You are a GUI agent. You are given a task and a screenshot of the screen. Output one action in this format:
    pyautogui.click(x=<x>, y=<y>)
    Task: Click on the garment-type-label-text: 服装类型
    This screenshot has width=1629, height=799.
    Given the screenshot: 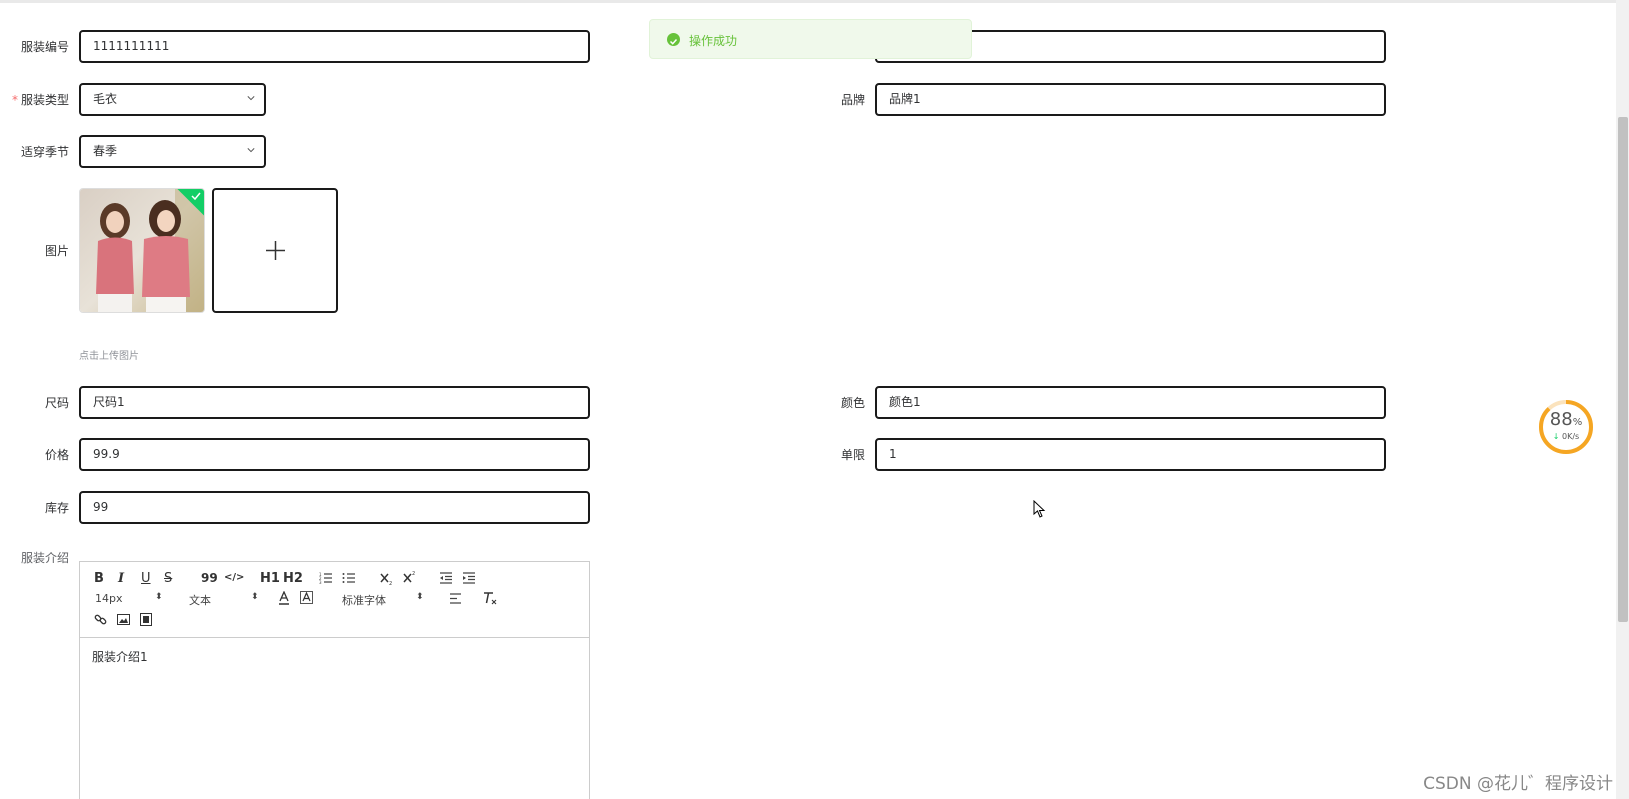 What is the action you would take?
    pyautogui.click(x=45, y=100)
    